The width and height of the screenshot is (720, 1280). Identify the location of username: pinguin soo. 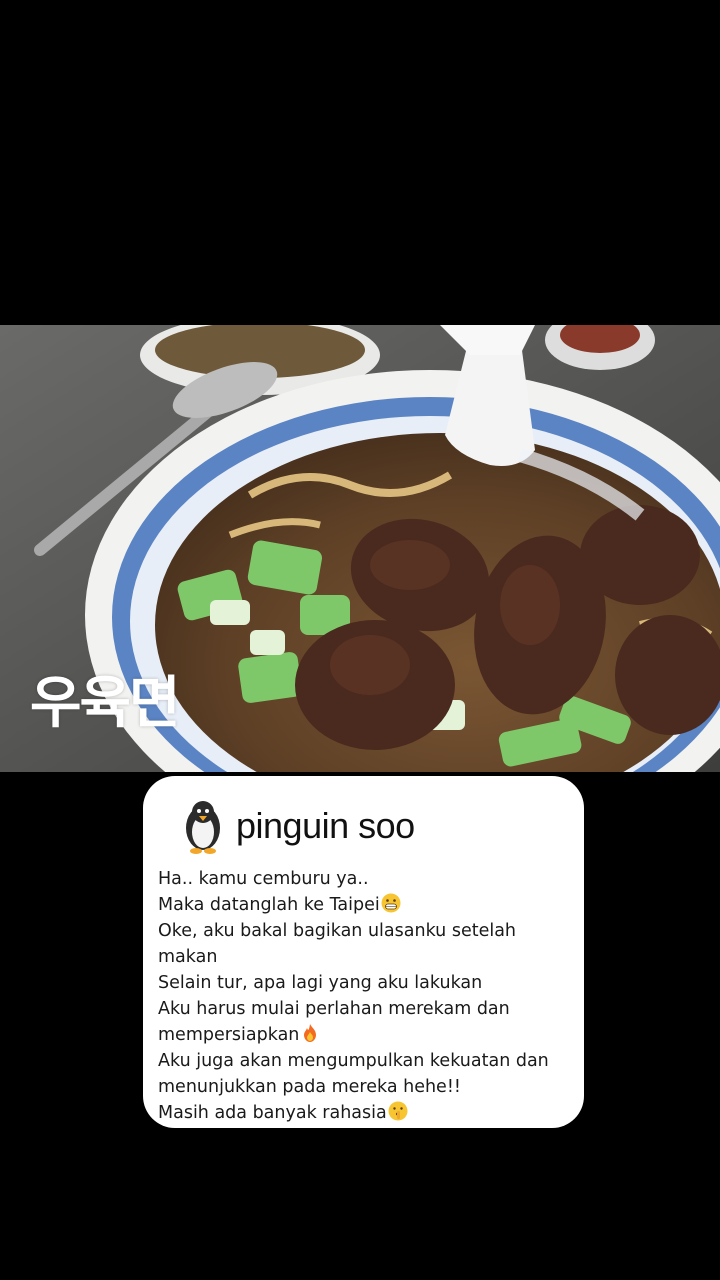
(325, 825).